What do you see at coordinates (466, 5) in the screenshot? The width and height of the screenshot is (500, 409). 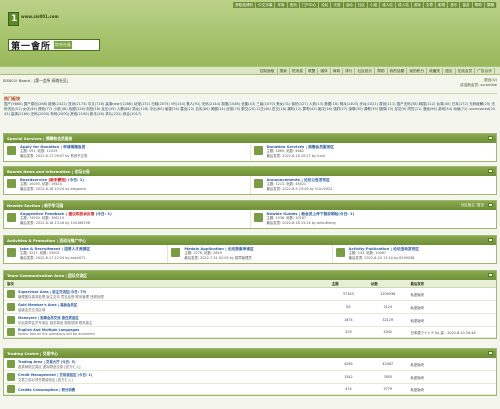 I see `top-link: 留言` at bounding box center [466, 5].